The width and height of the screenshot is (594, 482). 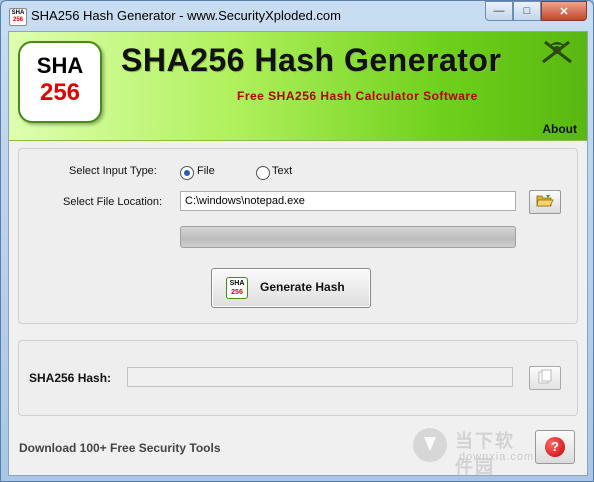 I want to click on copy-button, so click(x=545, y=378).